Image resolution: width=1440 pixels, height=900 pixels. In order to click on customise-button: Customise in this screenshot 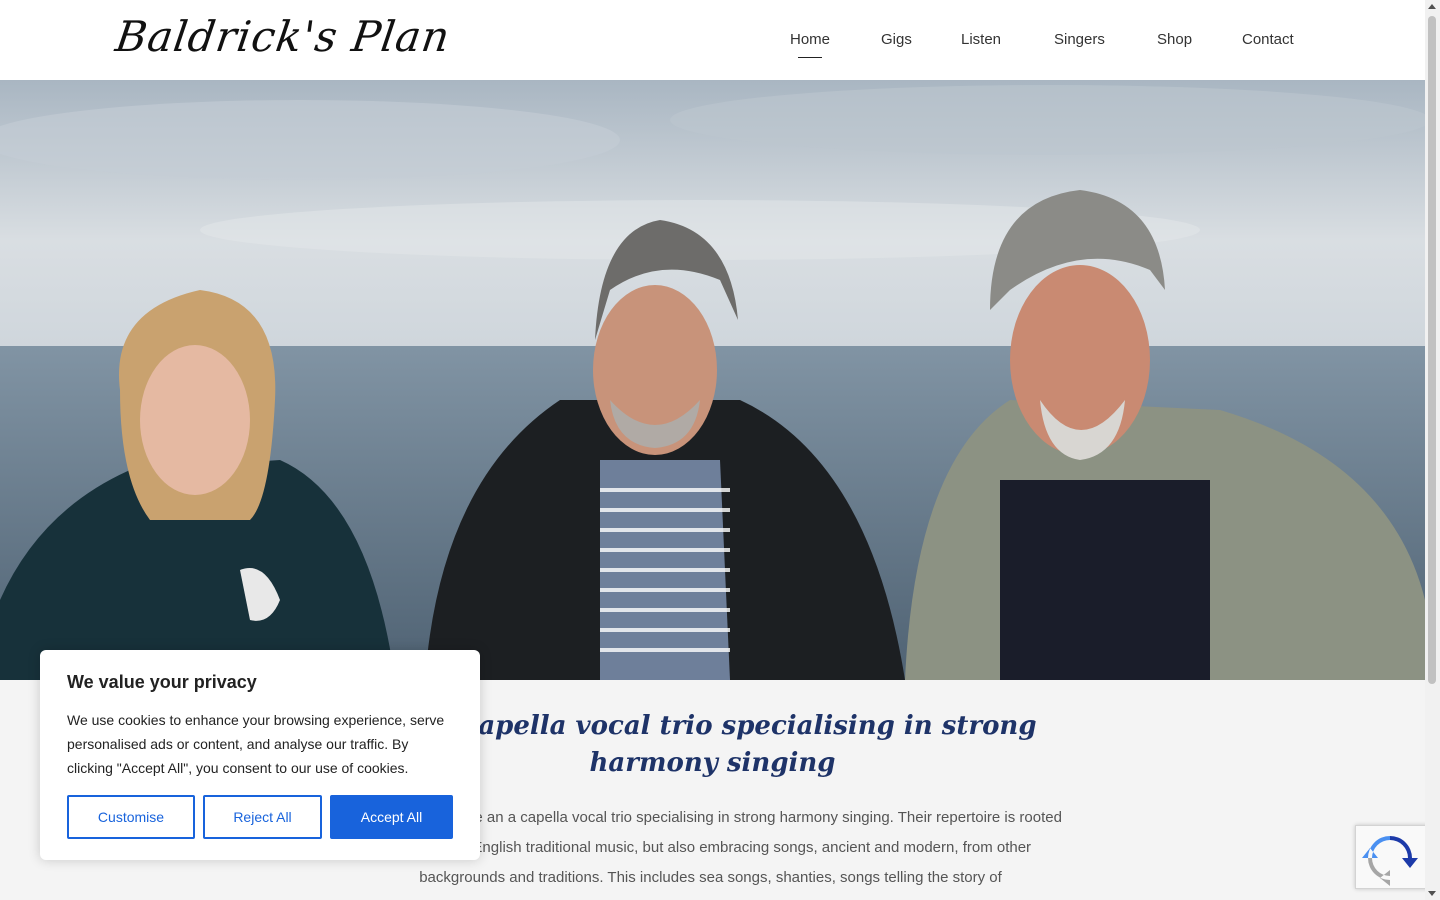, I will do `click(131, 817)`.